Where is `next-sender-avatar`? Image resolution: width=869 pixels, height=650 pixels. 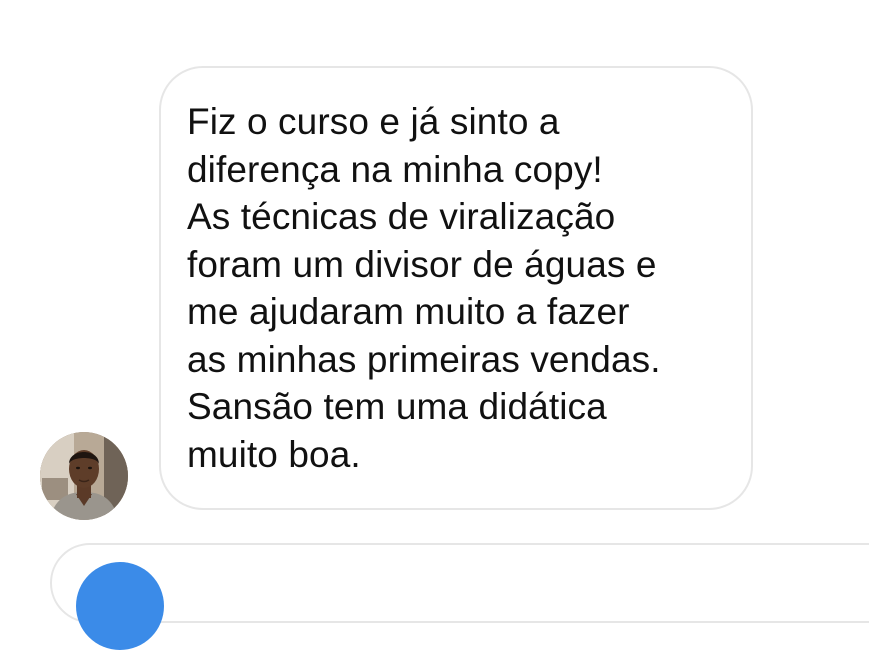
next-sender-avatar is located at coordinates (120, 606).